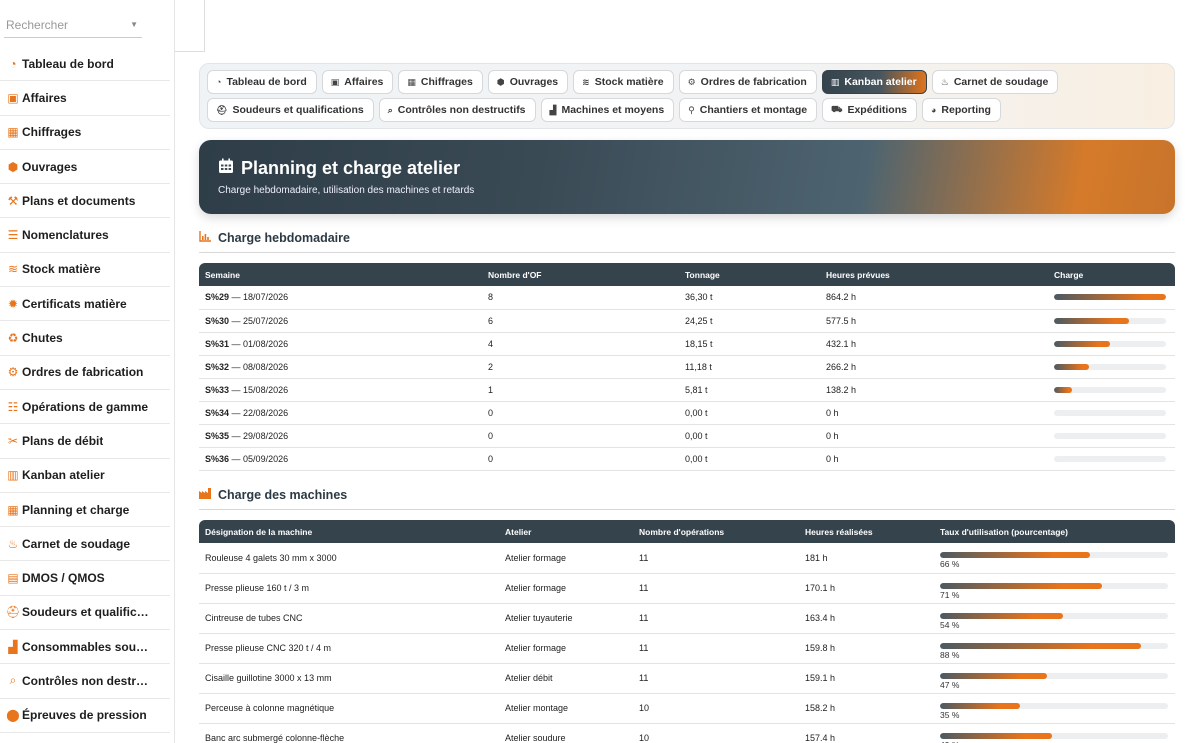 This screenshot has width=1200, height=743. What do you see at coordinates (217, 412) in the screenshot?
I see `week-number: S%34` at bounding box center [217, 412].